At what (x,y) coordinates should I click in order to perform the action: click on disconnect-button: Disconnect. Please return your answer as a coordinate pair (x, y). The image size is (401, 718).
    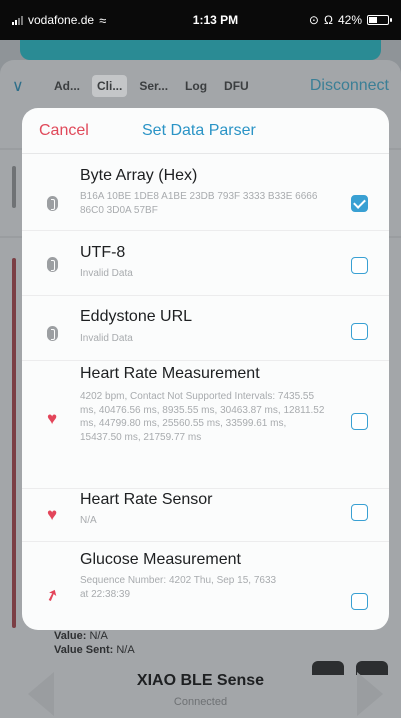
    Looking at the image, I should click on (349, 86).